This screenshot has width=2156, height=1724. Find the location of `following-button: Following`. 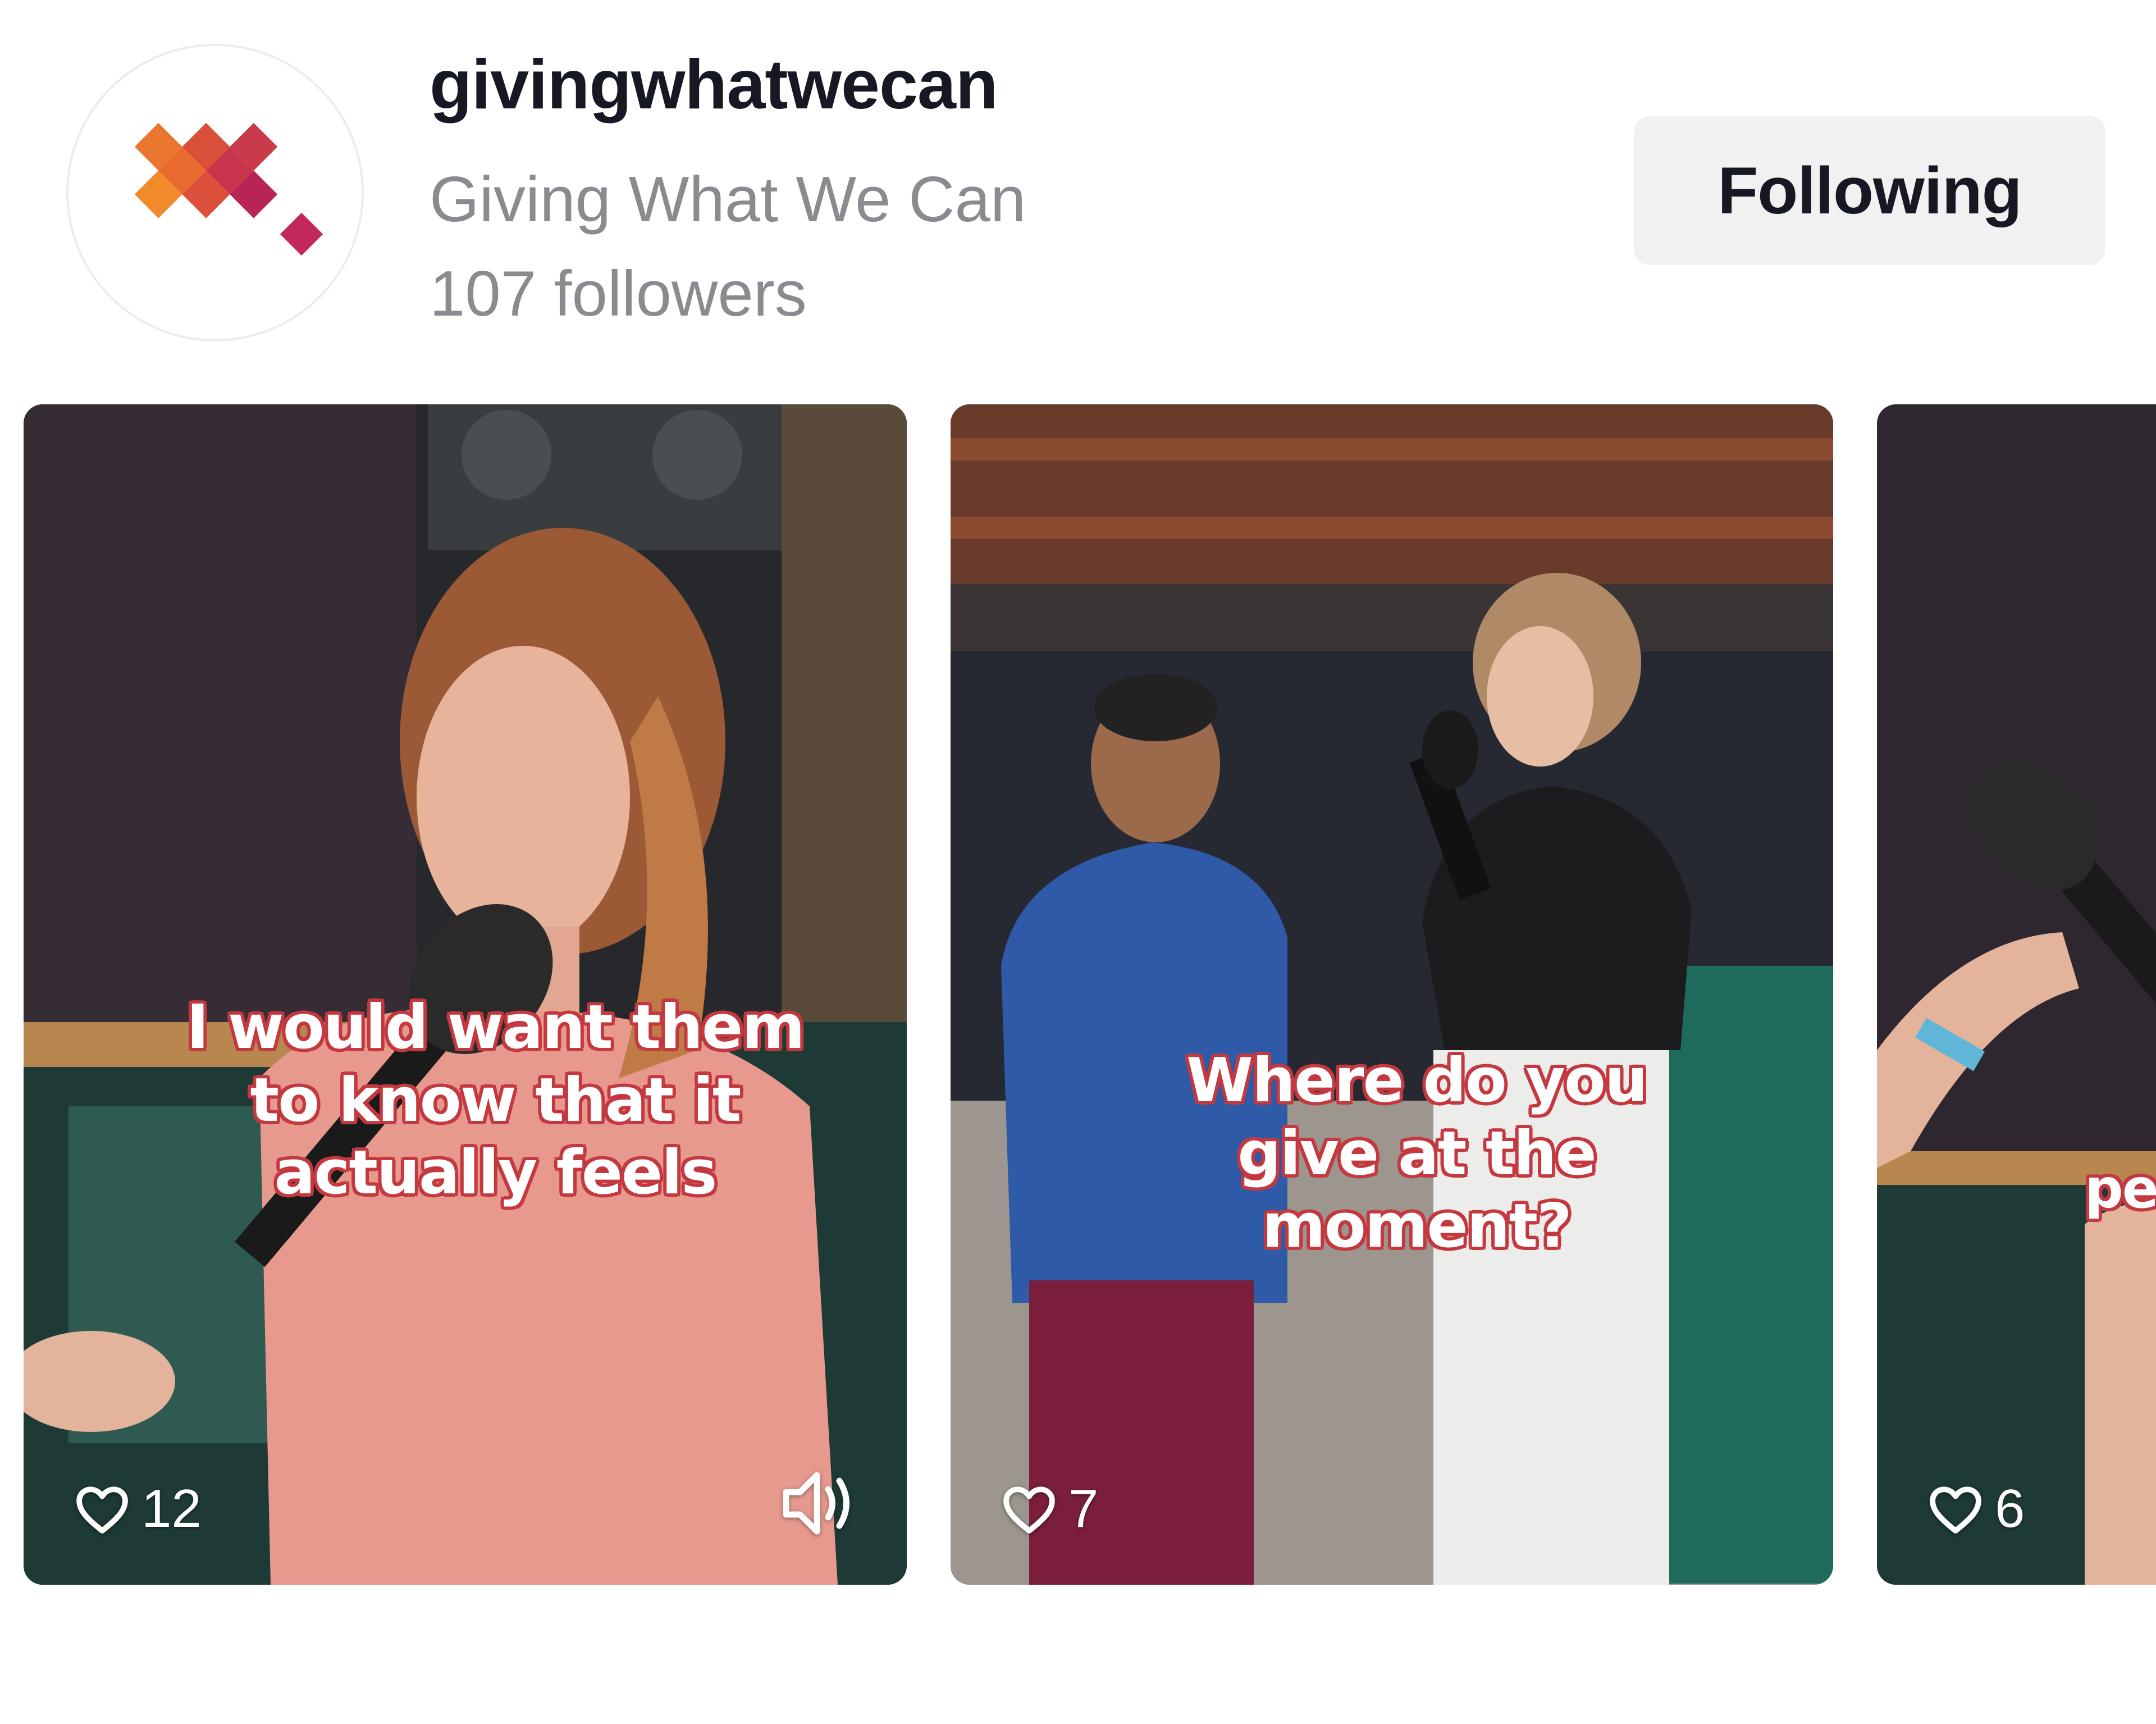

following-button: Following is located at coordinates (1869, 190).